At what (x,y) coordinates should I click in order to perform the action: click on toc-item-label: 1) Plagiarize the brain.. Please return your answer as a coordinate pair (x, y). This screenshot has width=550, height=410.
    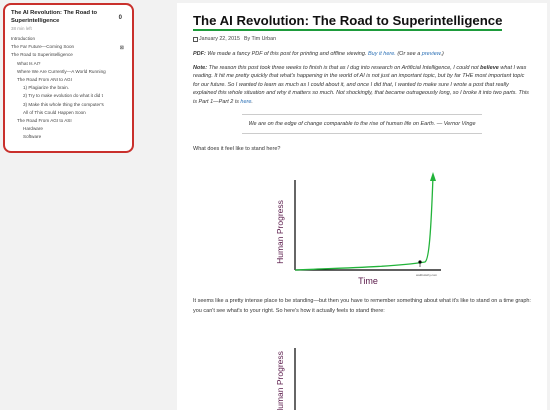
    Looking at the image, I should click on (46, 88).